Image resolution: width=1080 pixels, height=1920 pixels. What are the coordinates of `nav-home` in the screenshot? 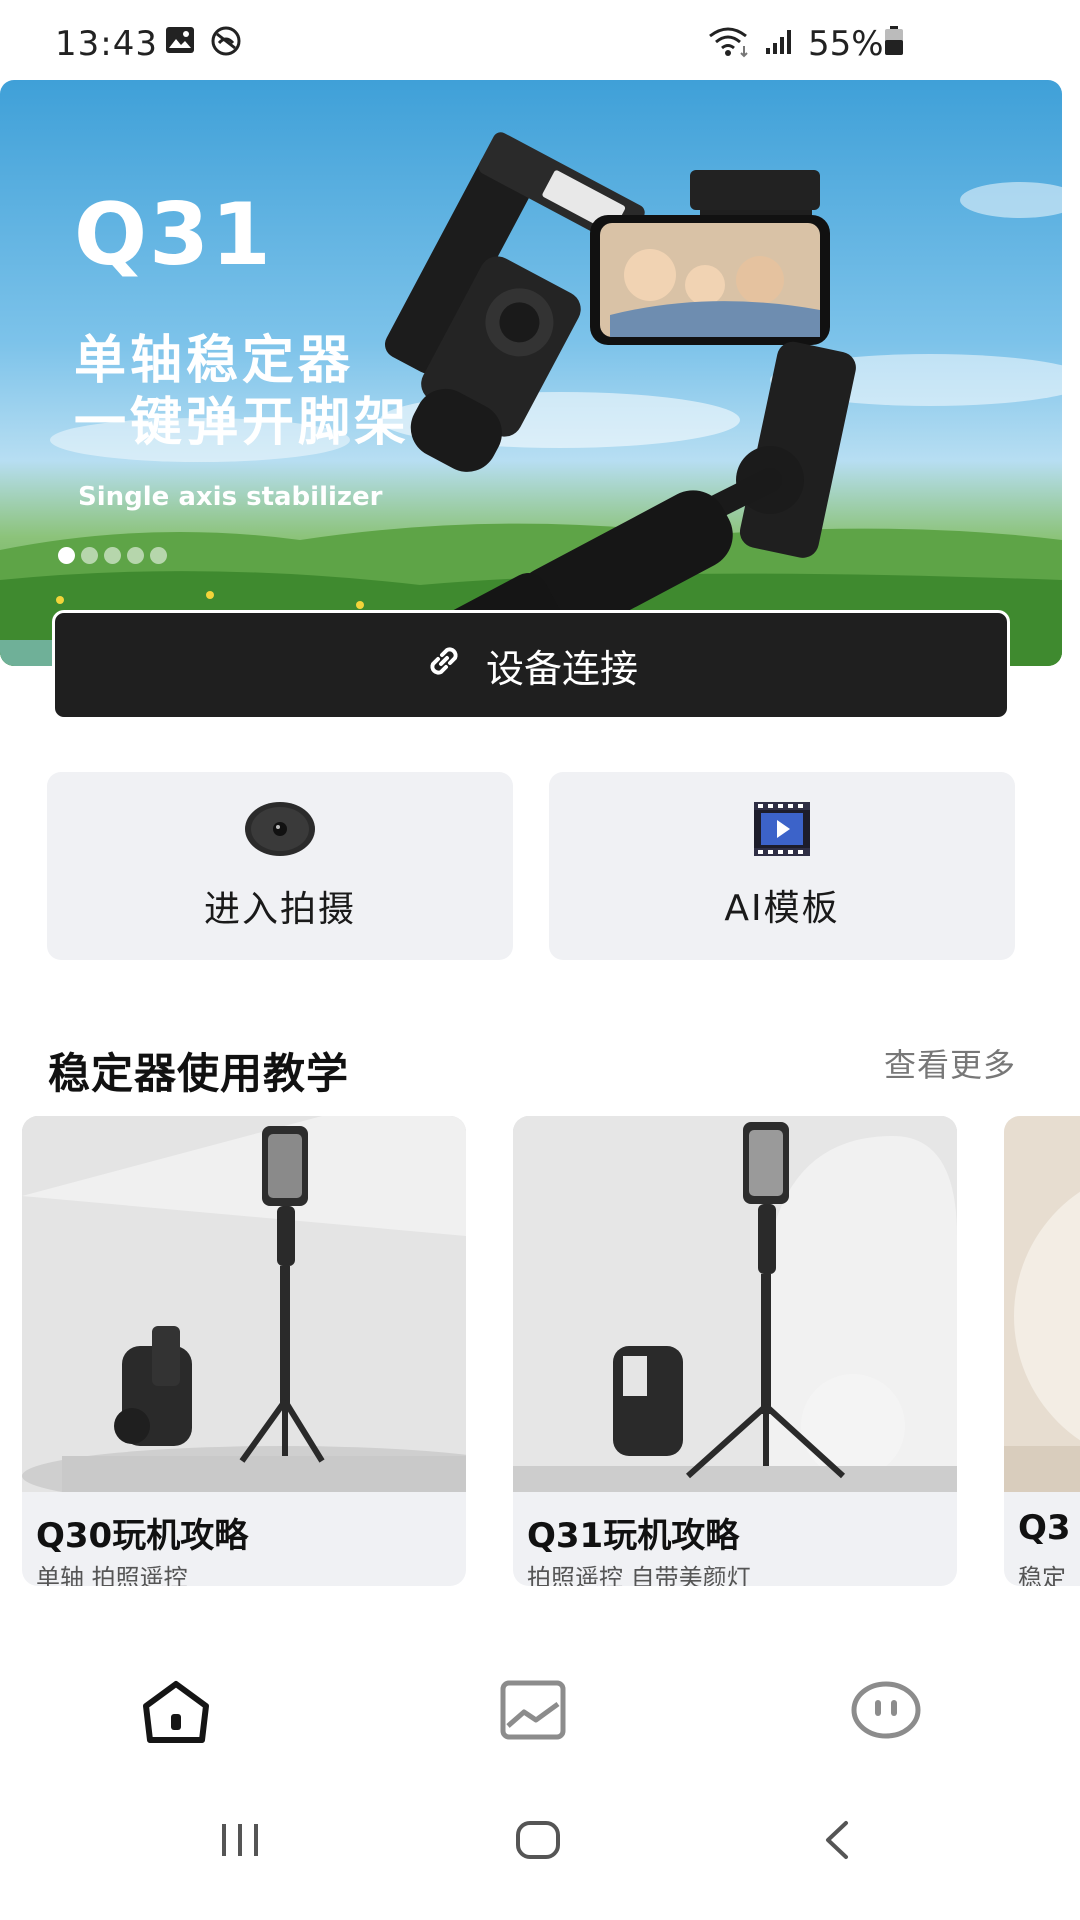 It's located at (176, 1714).